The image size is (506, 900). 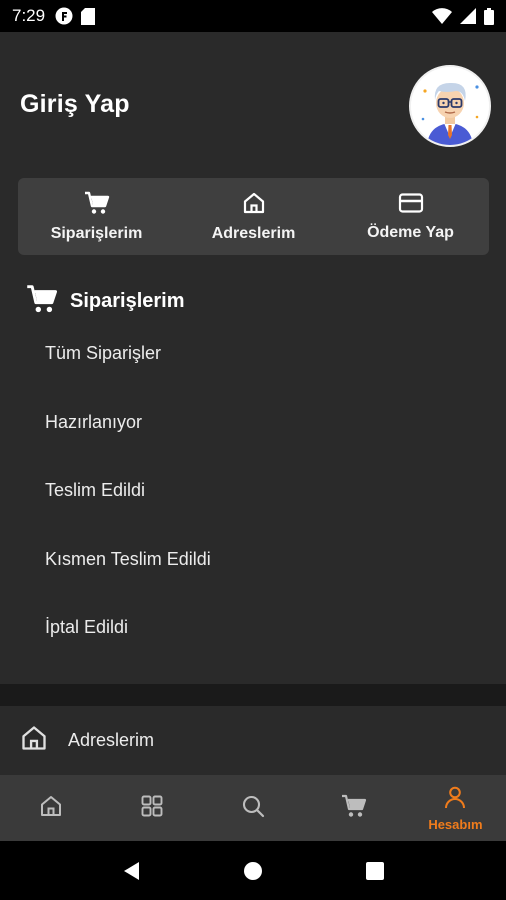 I want to click on sd-card-icon, so click(x=88, y=16).